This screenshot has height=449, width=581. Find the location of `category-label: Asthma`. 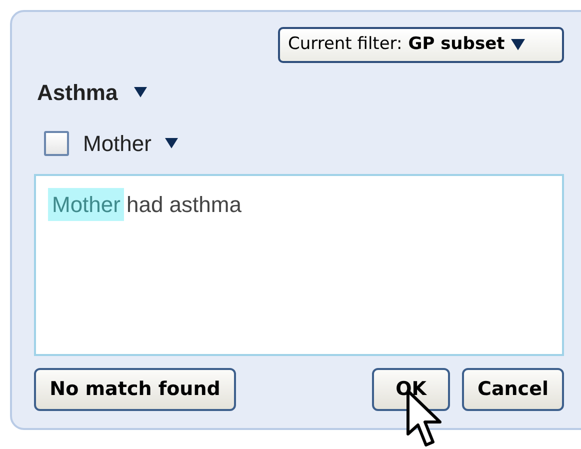

category-label: Asthma is located at coordinates (77, 93).